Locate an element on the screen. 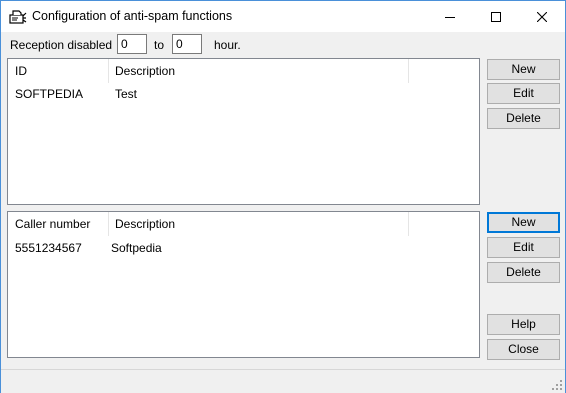 The image size is (566, 393). status-bar is located at coordinates (283, 381).